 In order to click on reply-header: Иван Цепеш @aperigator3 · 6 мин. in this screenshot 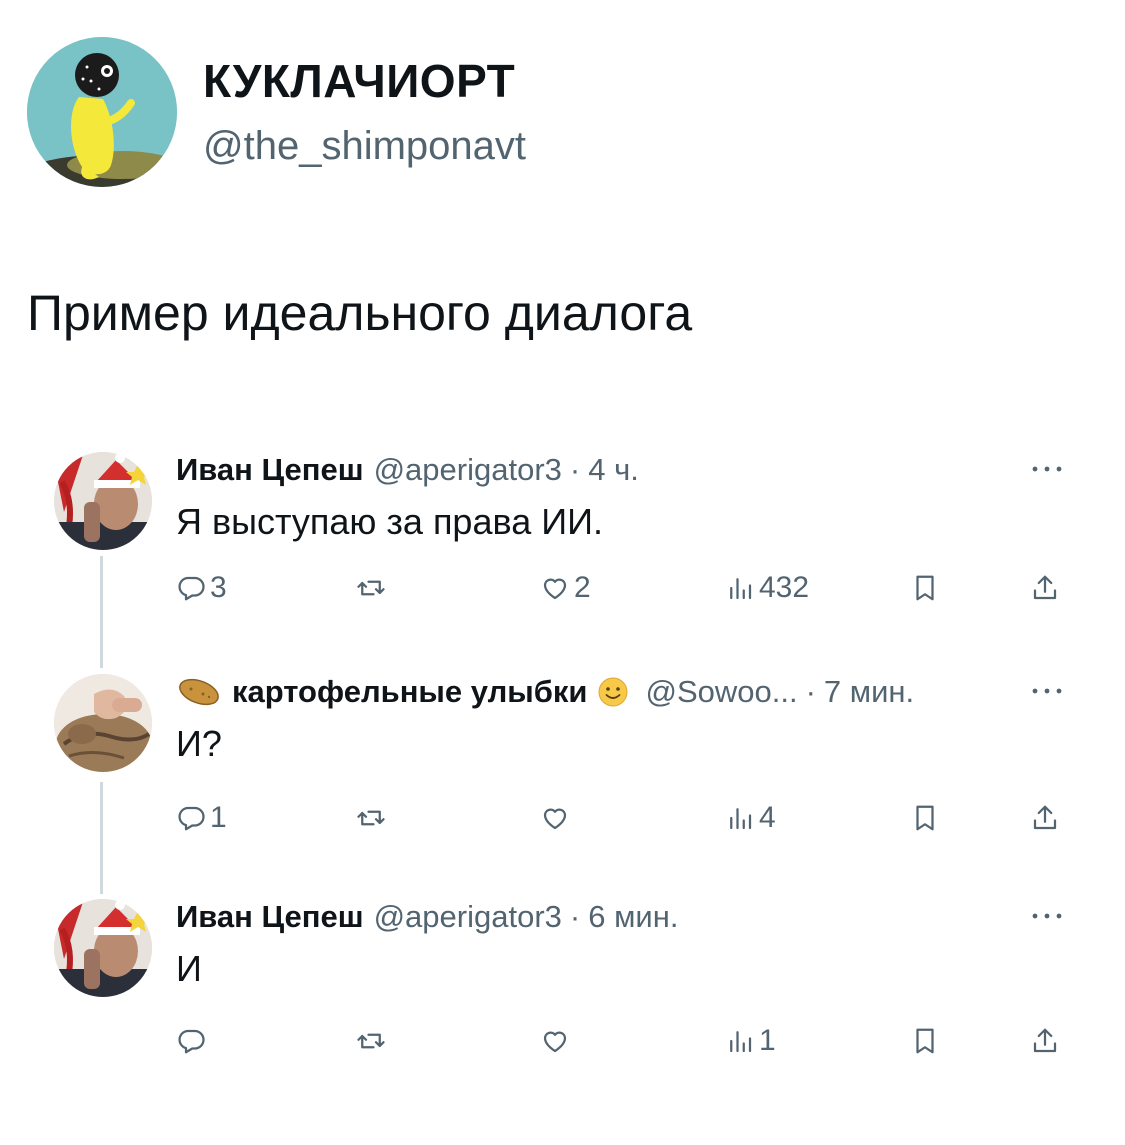, I will do `click(427, 917)`.